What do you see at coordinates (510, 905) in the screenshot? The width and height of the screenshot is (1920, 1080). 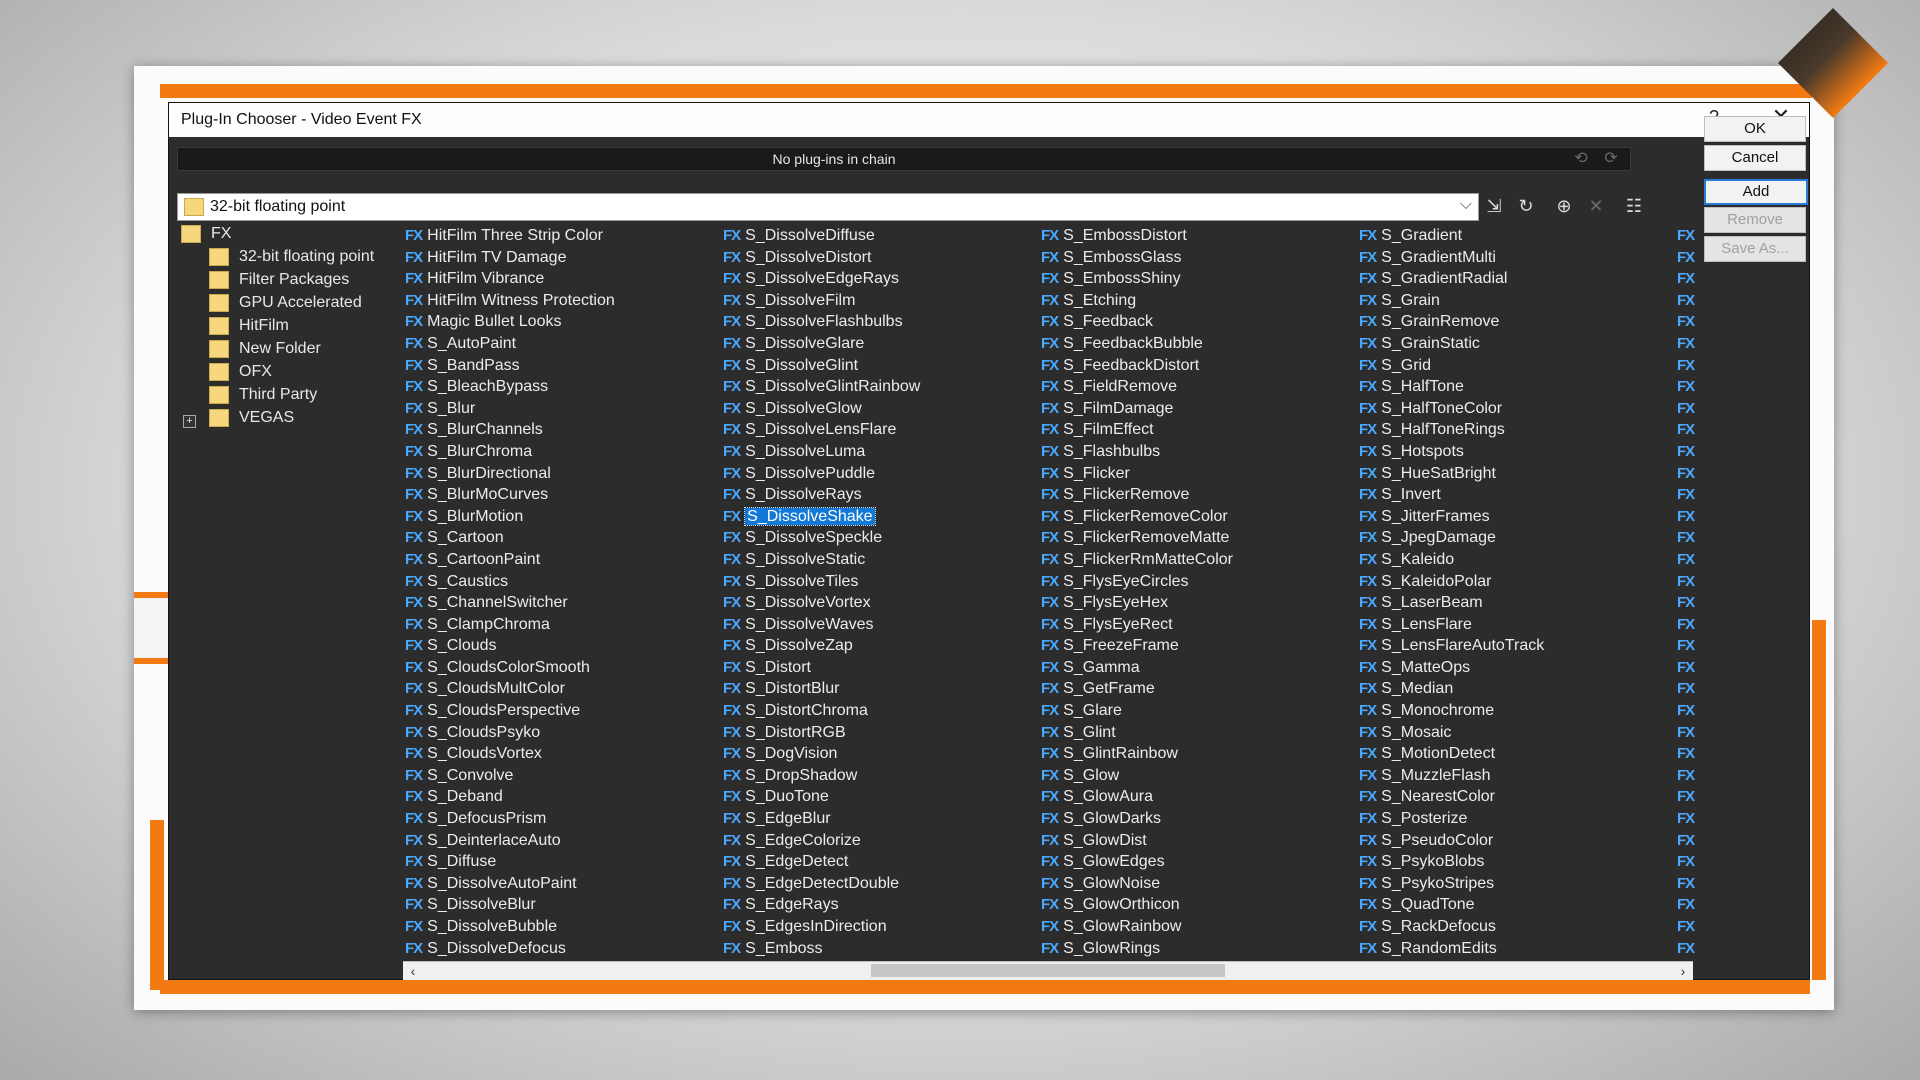 I see `plugin-item: FX S_DissolveBlur` at bounding box center [510, 905].